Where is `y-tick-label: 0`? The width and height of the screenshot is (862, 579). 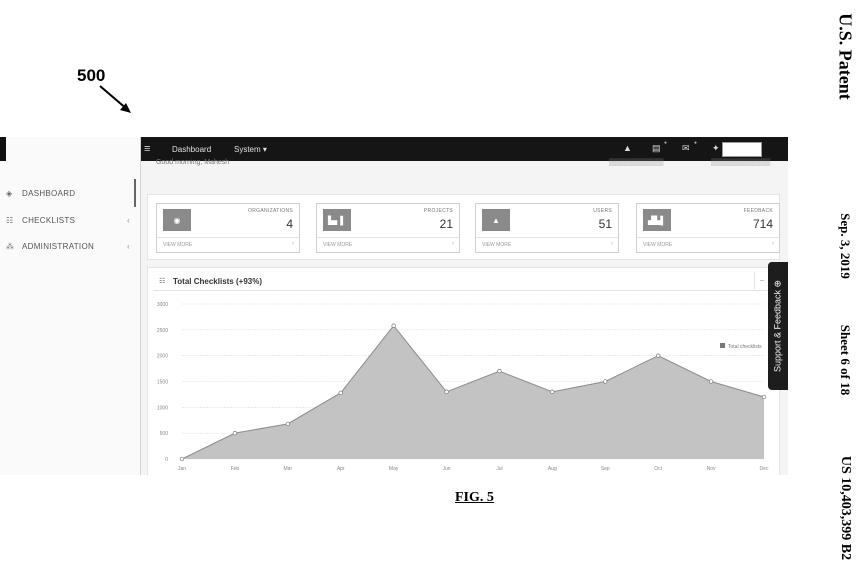 y-tick-label: 0 is located at coordinates (166, 460).